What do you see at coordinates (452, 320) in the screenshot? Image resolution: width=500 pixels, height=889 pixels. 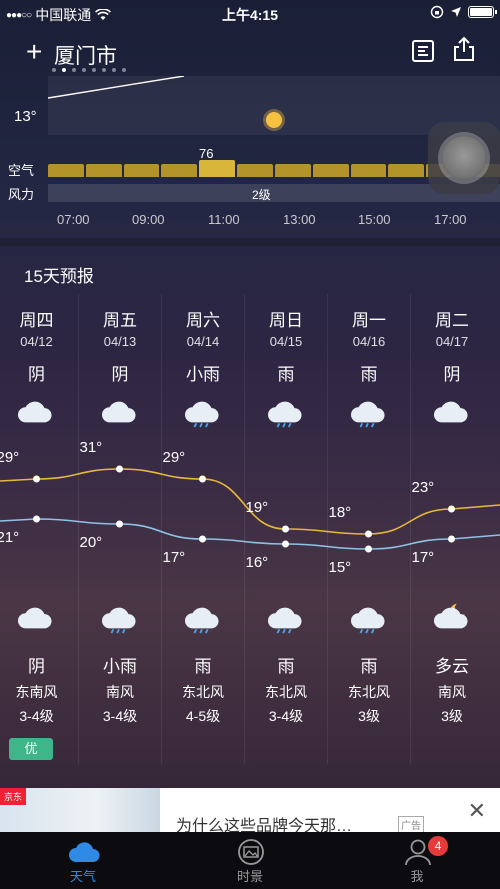 I see `day-of-week: 周二` at bounding box center [452, 320].